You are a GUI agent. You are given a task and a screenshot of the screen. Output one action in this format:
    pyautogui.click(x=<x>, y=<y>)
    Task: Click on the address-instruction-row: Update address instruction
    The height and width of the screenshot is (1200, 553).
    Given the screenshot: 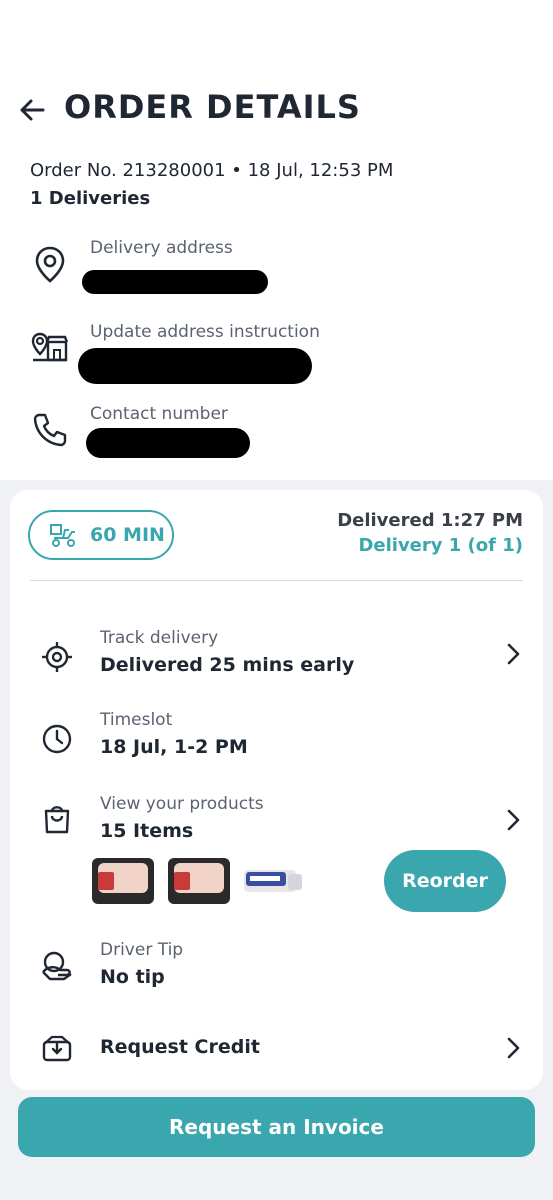 What is the action you would take?
    pyautogui.click(x=280, y=353)
    